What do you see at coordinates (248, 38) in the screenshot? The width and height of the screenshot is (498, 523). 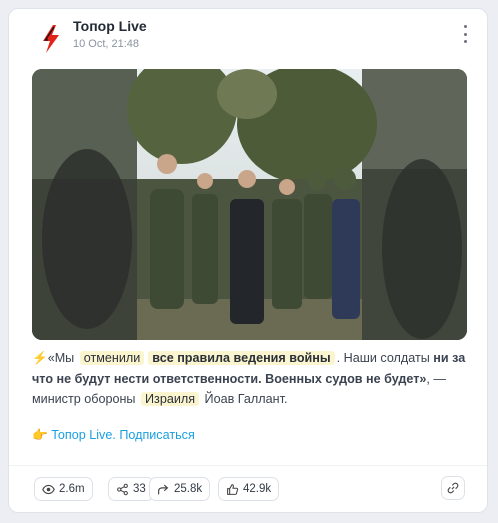 I see `post-header: Топор Live 10 Oct, 21:48` at bounding box center [248, 38].